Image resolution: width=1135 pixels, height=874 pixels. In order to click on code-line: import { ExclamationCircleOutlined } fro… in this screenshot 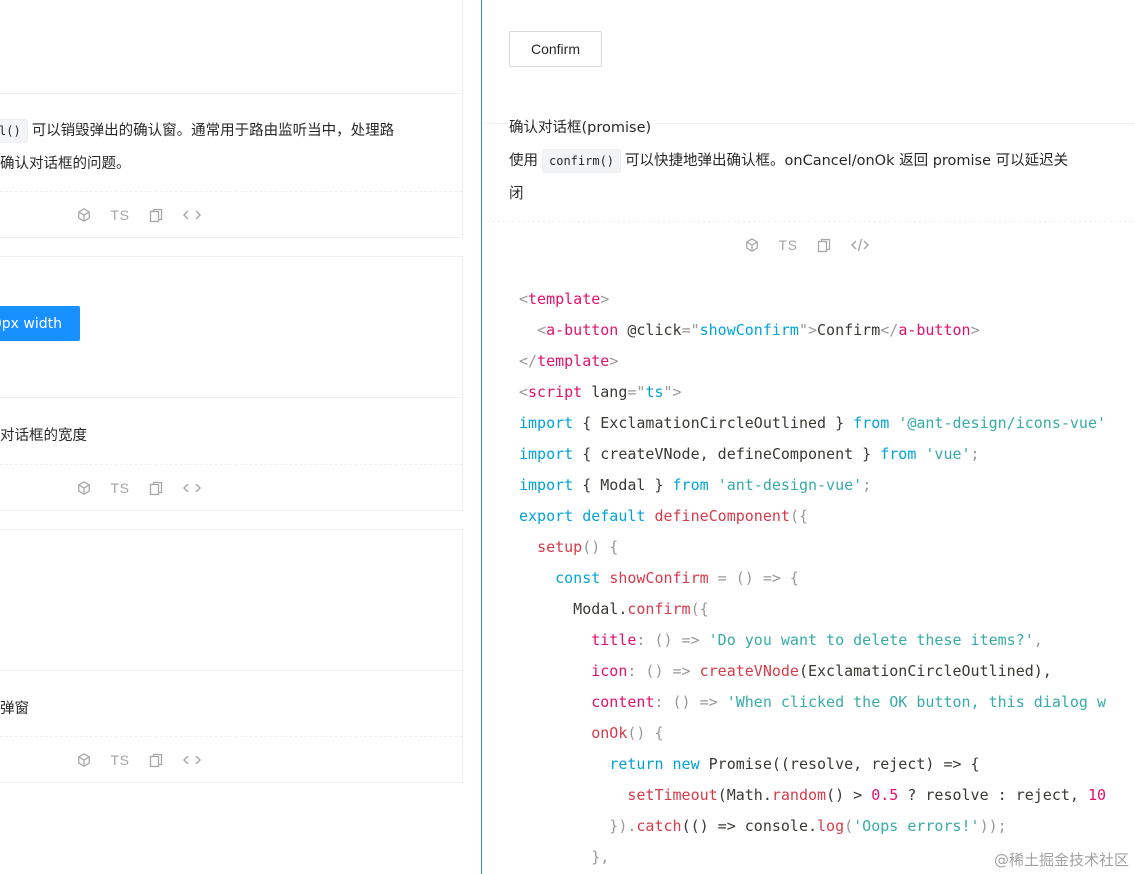, I will do `click(813, 423)`.